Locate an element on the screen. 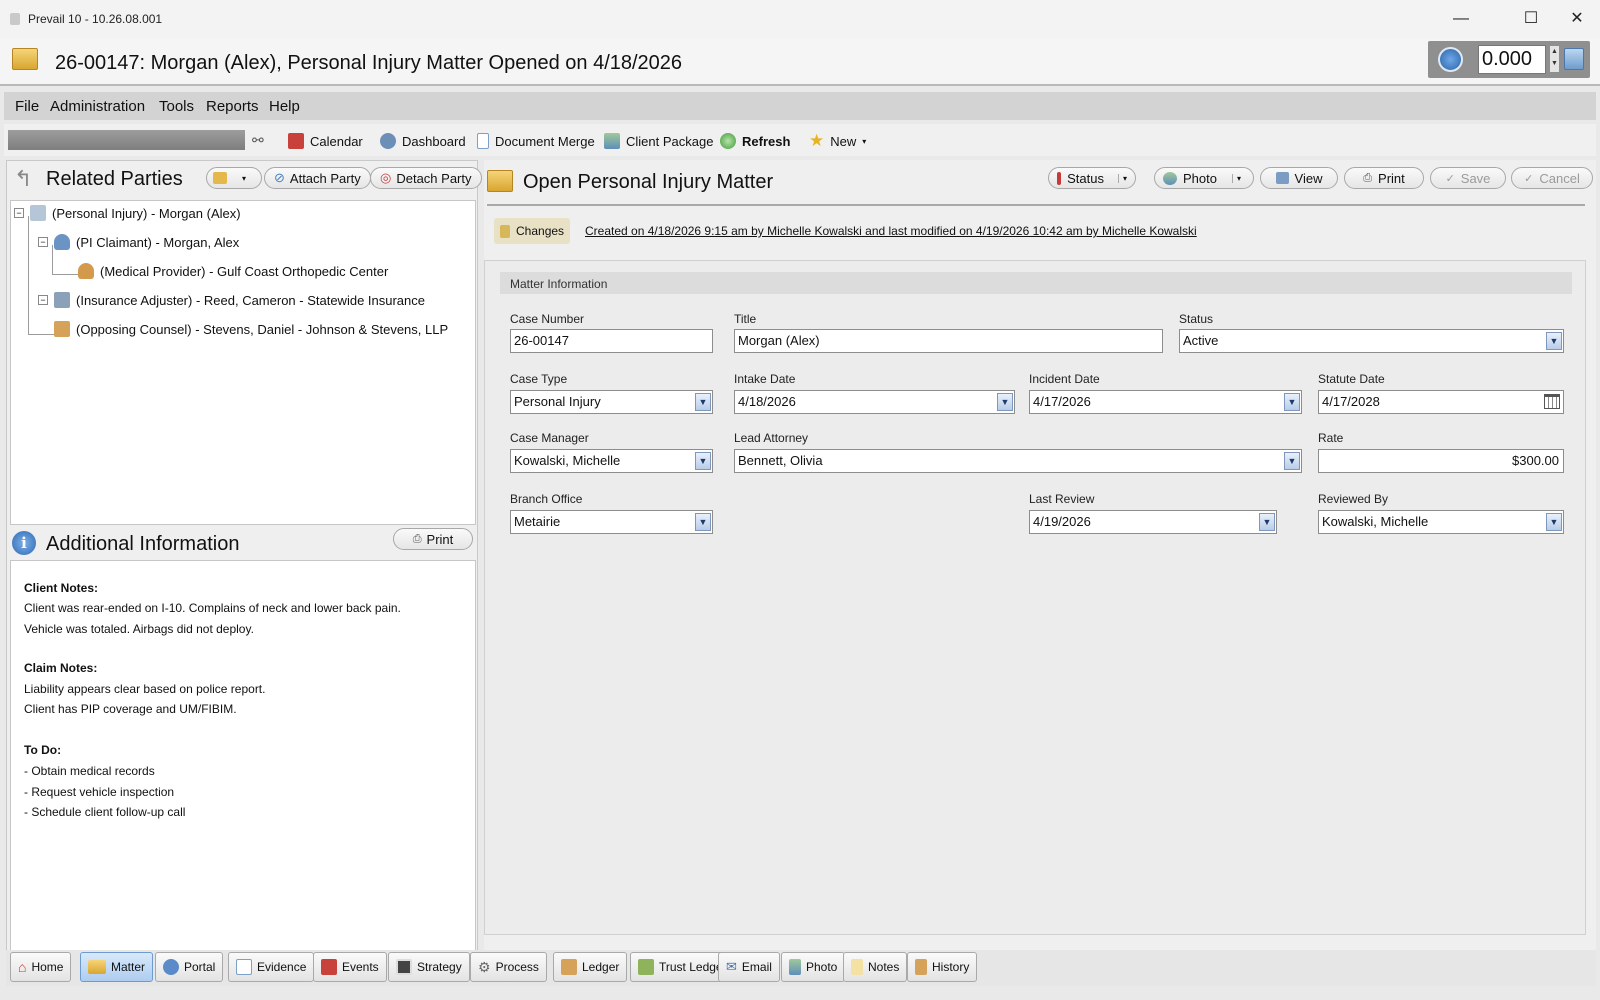  timer-input: 0.000 is located at coordinates (1512, 59).